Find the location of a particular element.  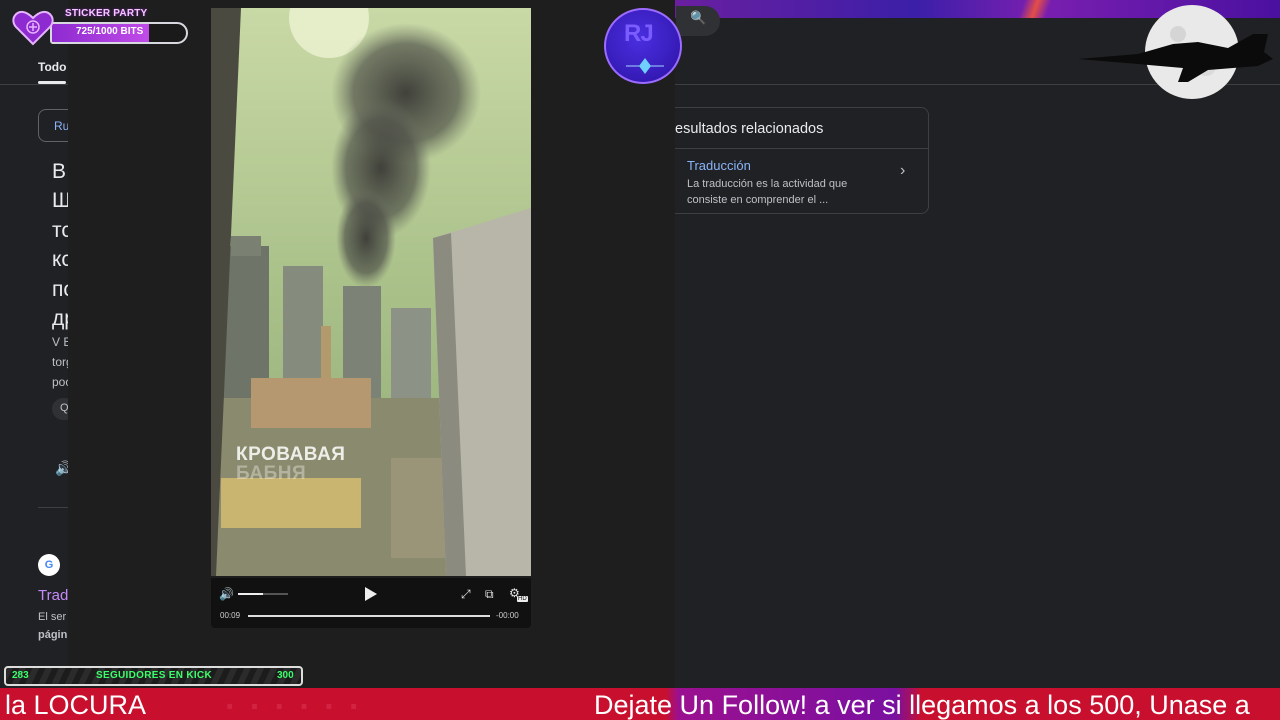

volume-icon: 🔊 is located at coordinates (226, 594).